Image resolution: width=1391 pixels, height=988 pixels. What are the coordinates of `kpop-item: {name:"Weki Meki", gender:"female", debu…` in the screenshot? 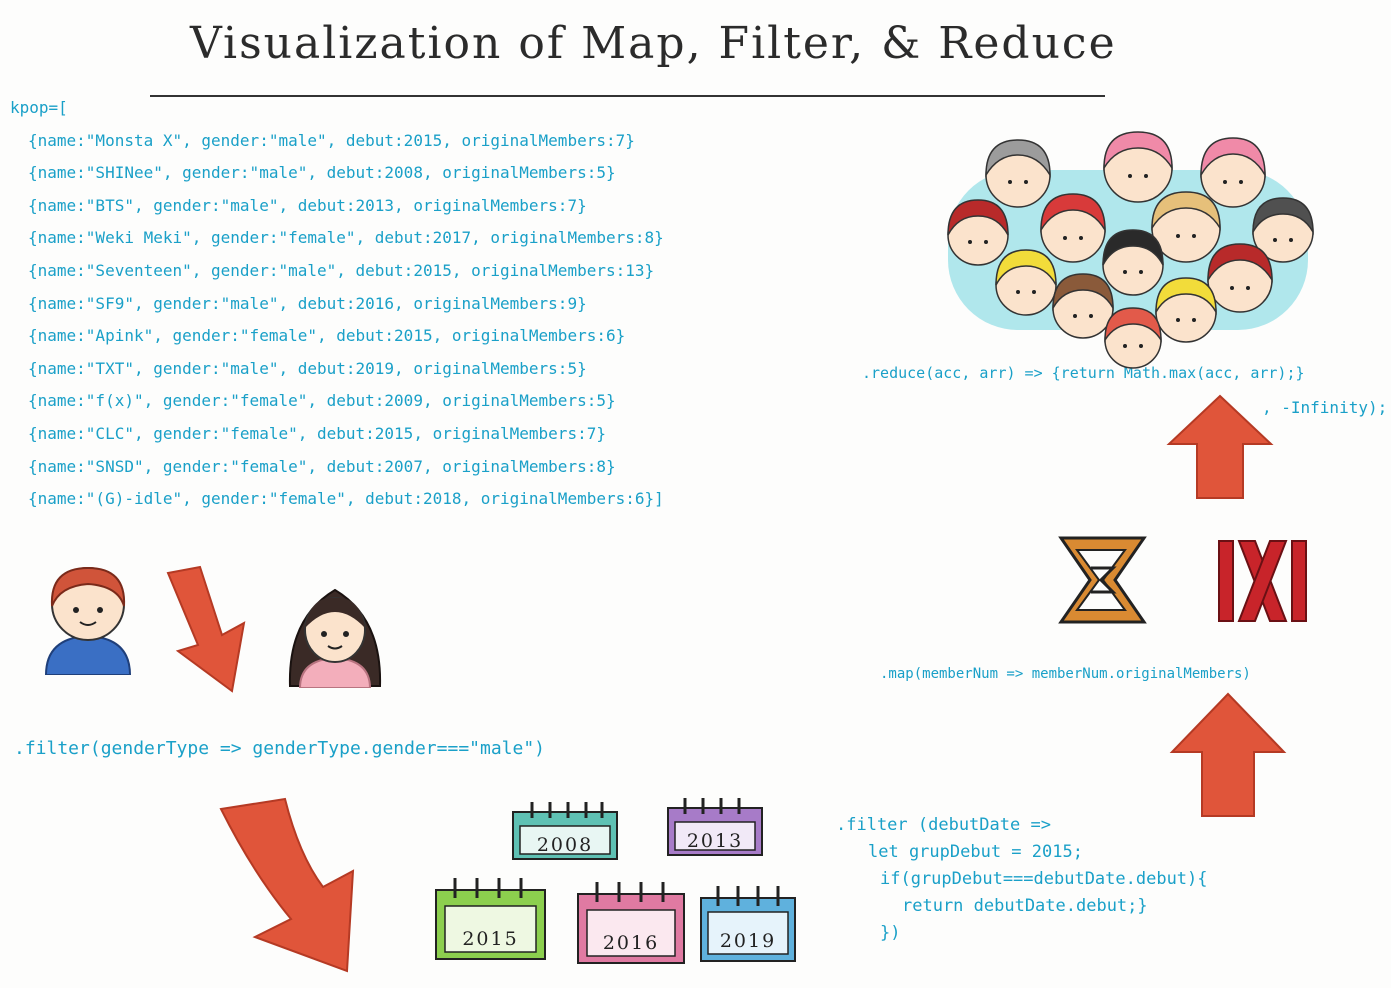 It's located at (346, 238).